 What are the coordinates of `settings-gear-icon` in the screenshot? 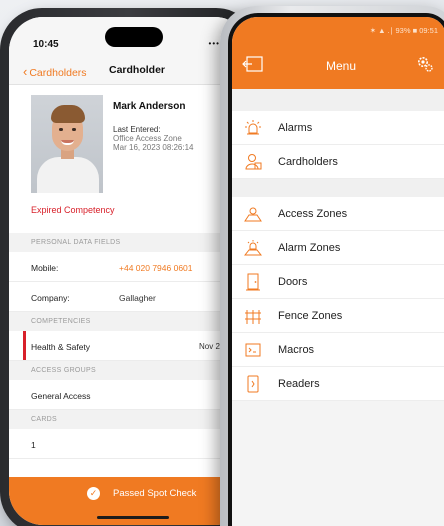 It's located at (425, 64).